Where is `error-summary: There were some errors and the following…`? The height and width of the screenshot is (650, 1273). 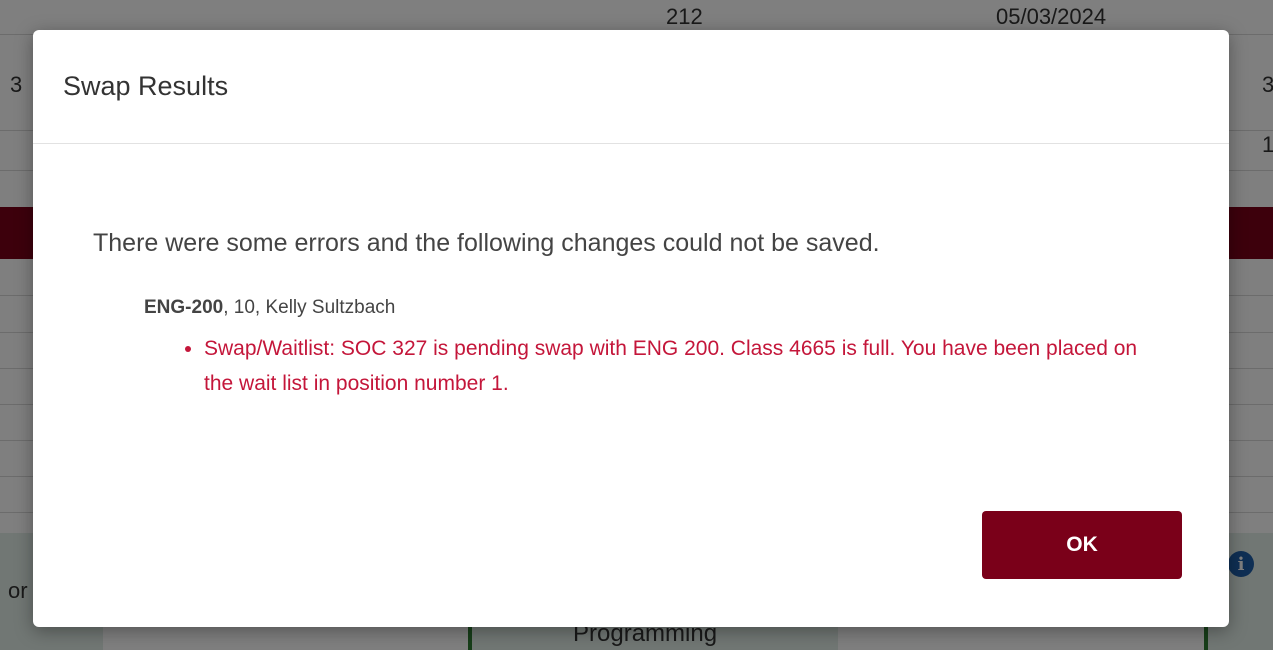
error-summary: There were some errors and the following… is located at coordinates (486, 243).